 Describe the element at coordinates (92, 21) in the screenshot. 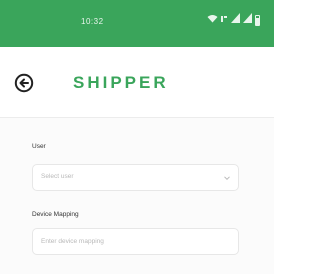

I see `status-time: 10:32` at that location.